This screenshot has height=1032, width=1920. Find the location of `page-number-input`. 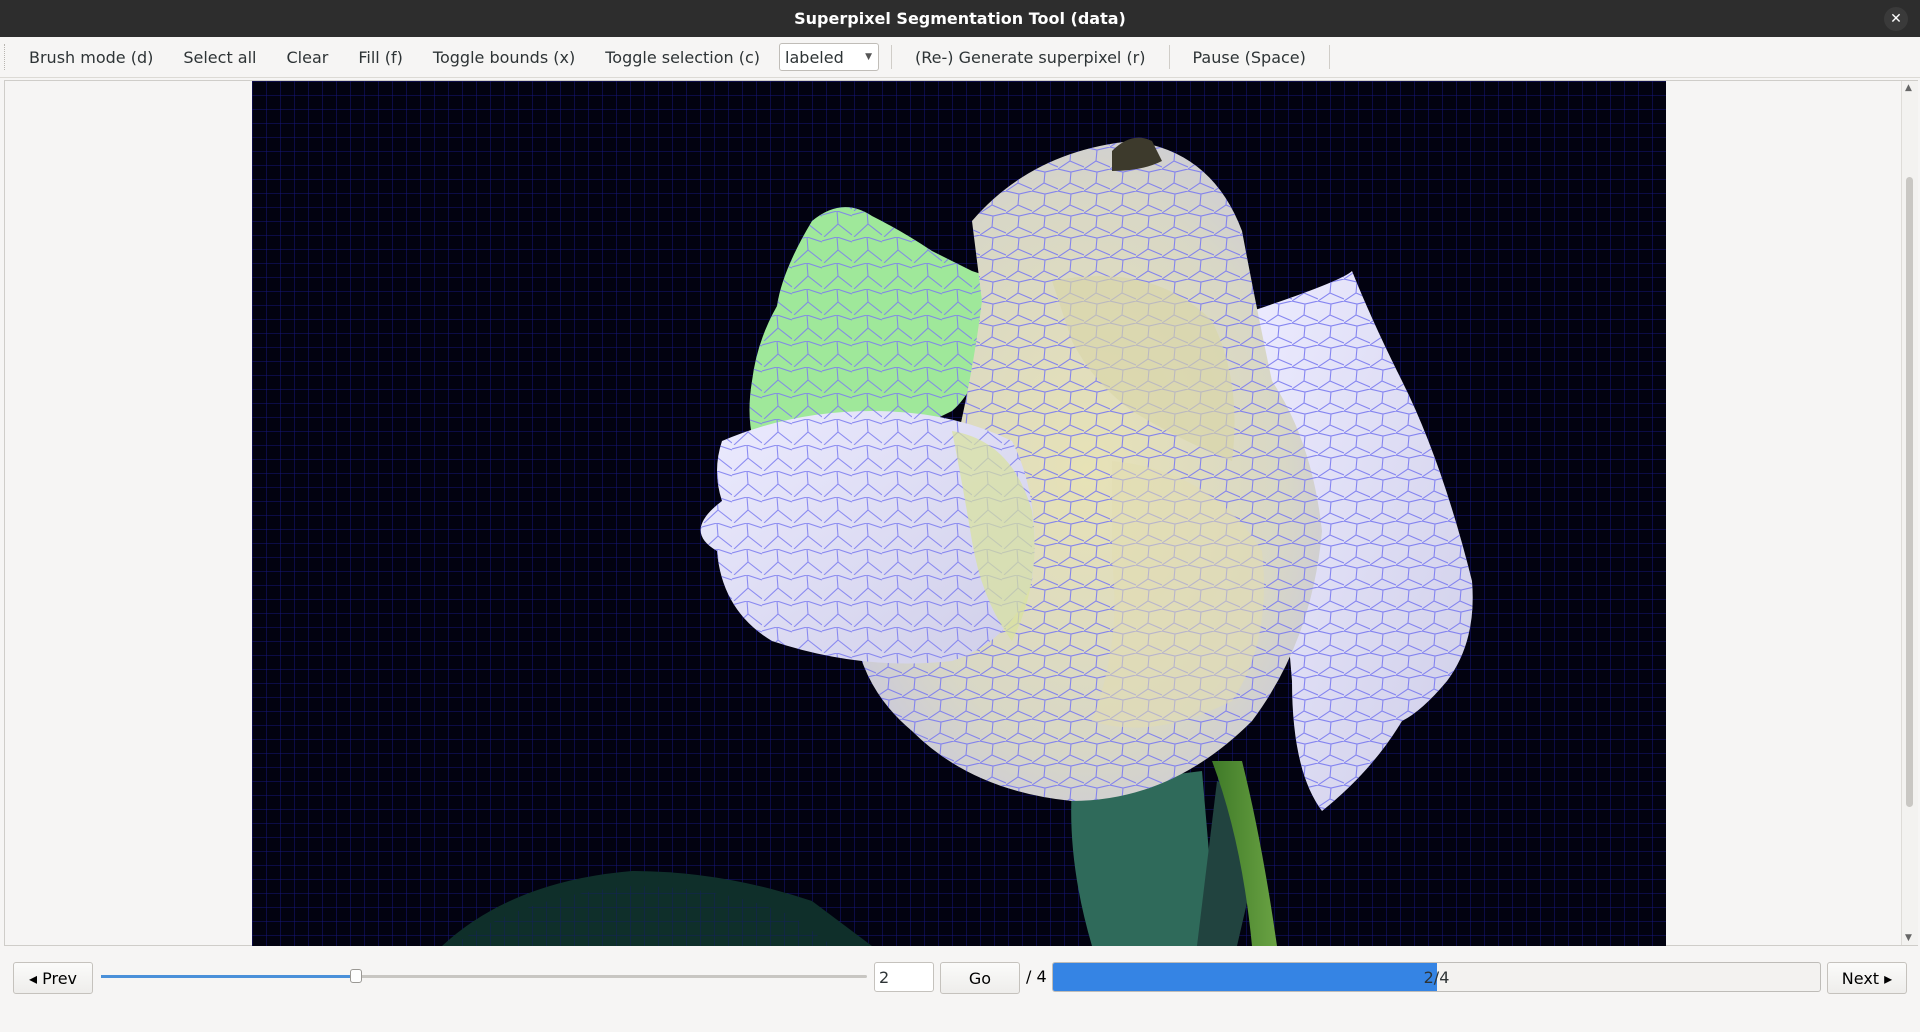

page-number-input is located at coordinates (904, 977).